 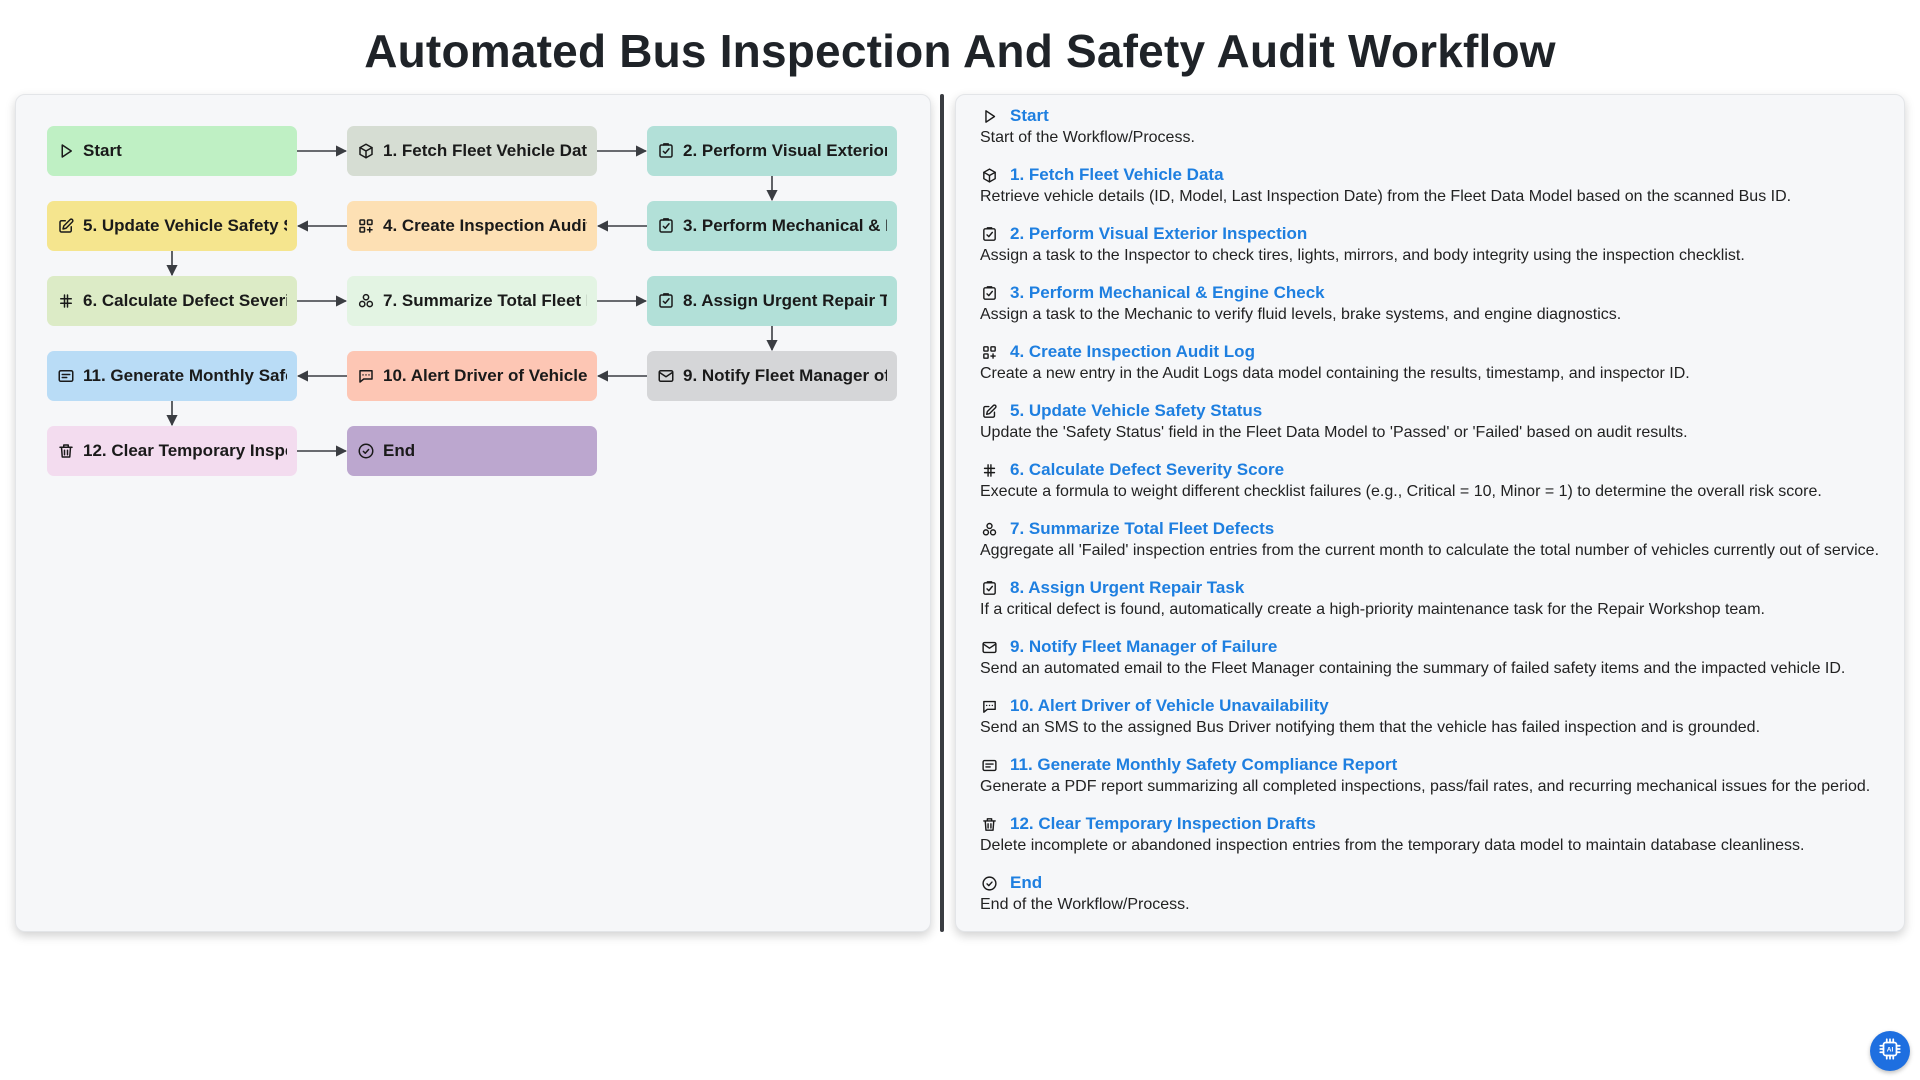 What do you see at coordinates (185, 225) in the screenshot?
I see `flow-node-label: 5. Update Vehicle Safety St` at bounding box center [185, 225].